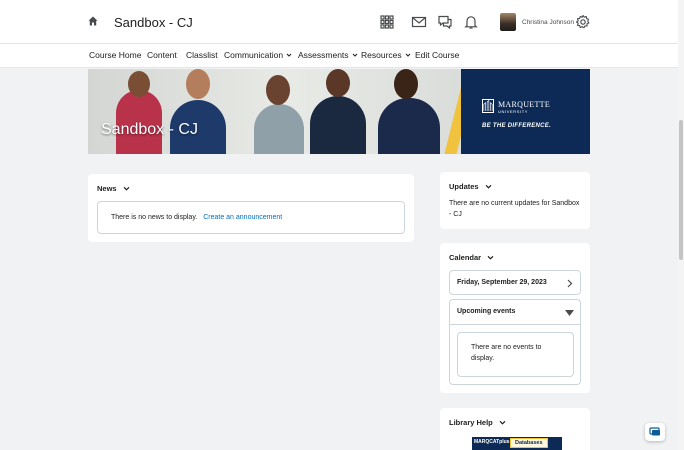 Image resolution: width=684 pixels, height=450 pixels. Describe the element at coordinates (242, 217) in the screenshot. I see `create-announcement-link: Create an announcement` at that location.